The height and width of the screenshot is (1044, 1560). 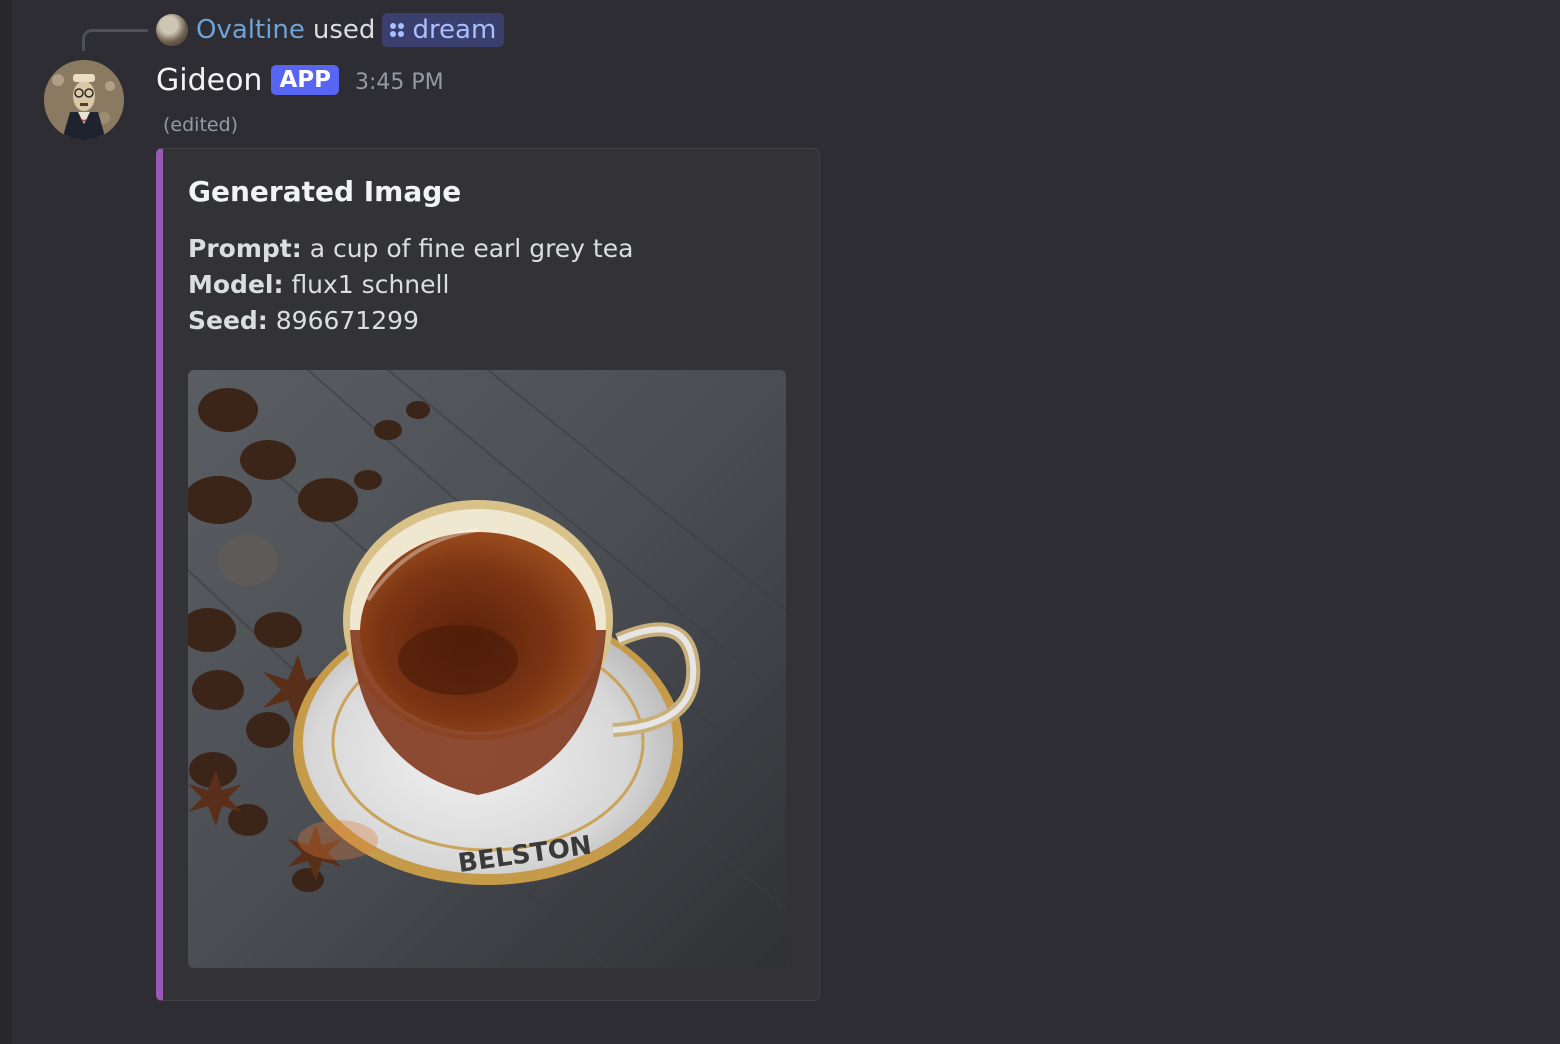 What do you see at coordinates (201, 125) in the screenshot?
I see `edited-label: (edited)` at bounding box center [201, 125].